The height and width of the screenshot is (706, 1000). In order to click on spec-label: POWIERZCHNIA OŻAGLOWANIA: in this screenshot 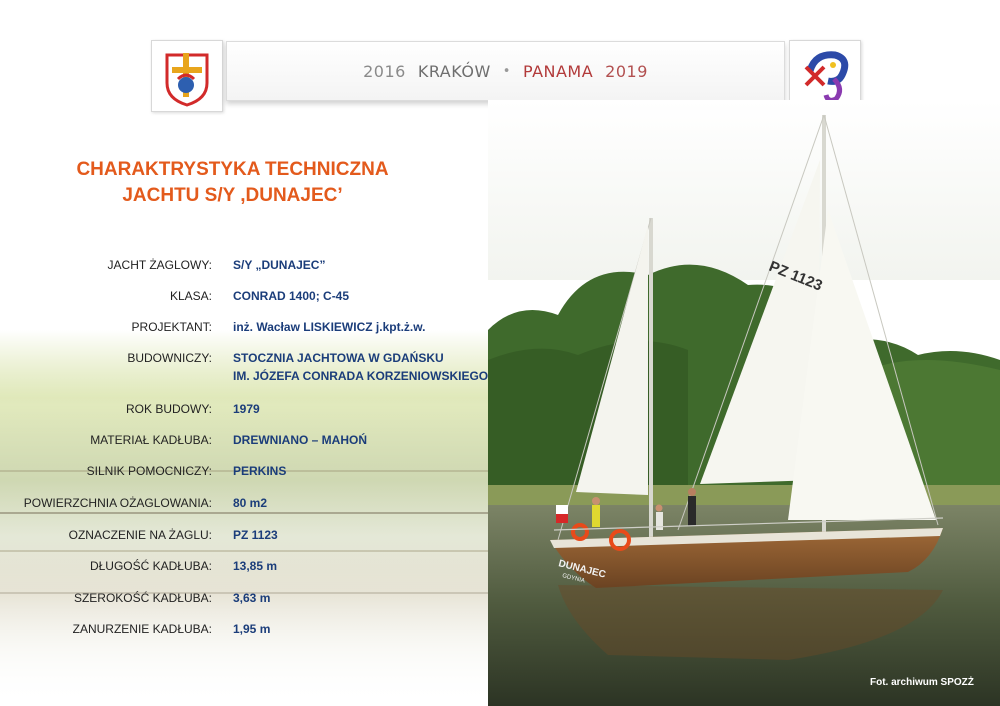, I will do `click(117, 503)`.